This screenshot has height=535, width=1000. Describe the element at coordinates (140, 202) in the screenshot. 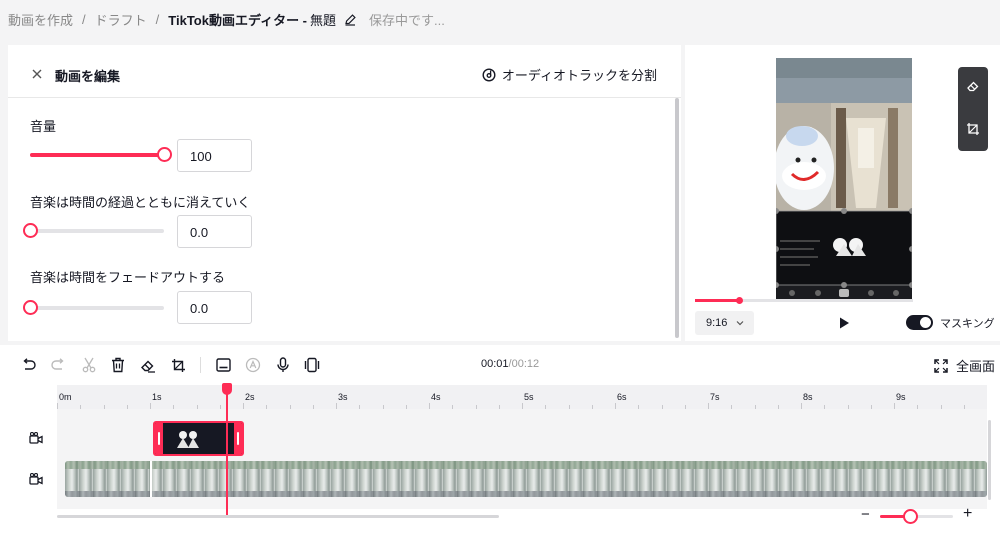

I see `fade-in-label: 音楽は時間の経過とともに消えていく` at that location.